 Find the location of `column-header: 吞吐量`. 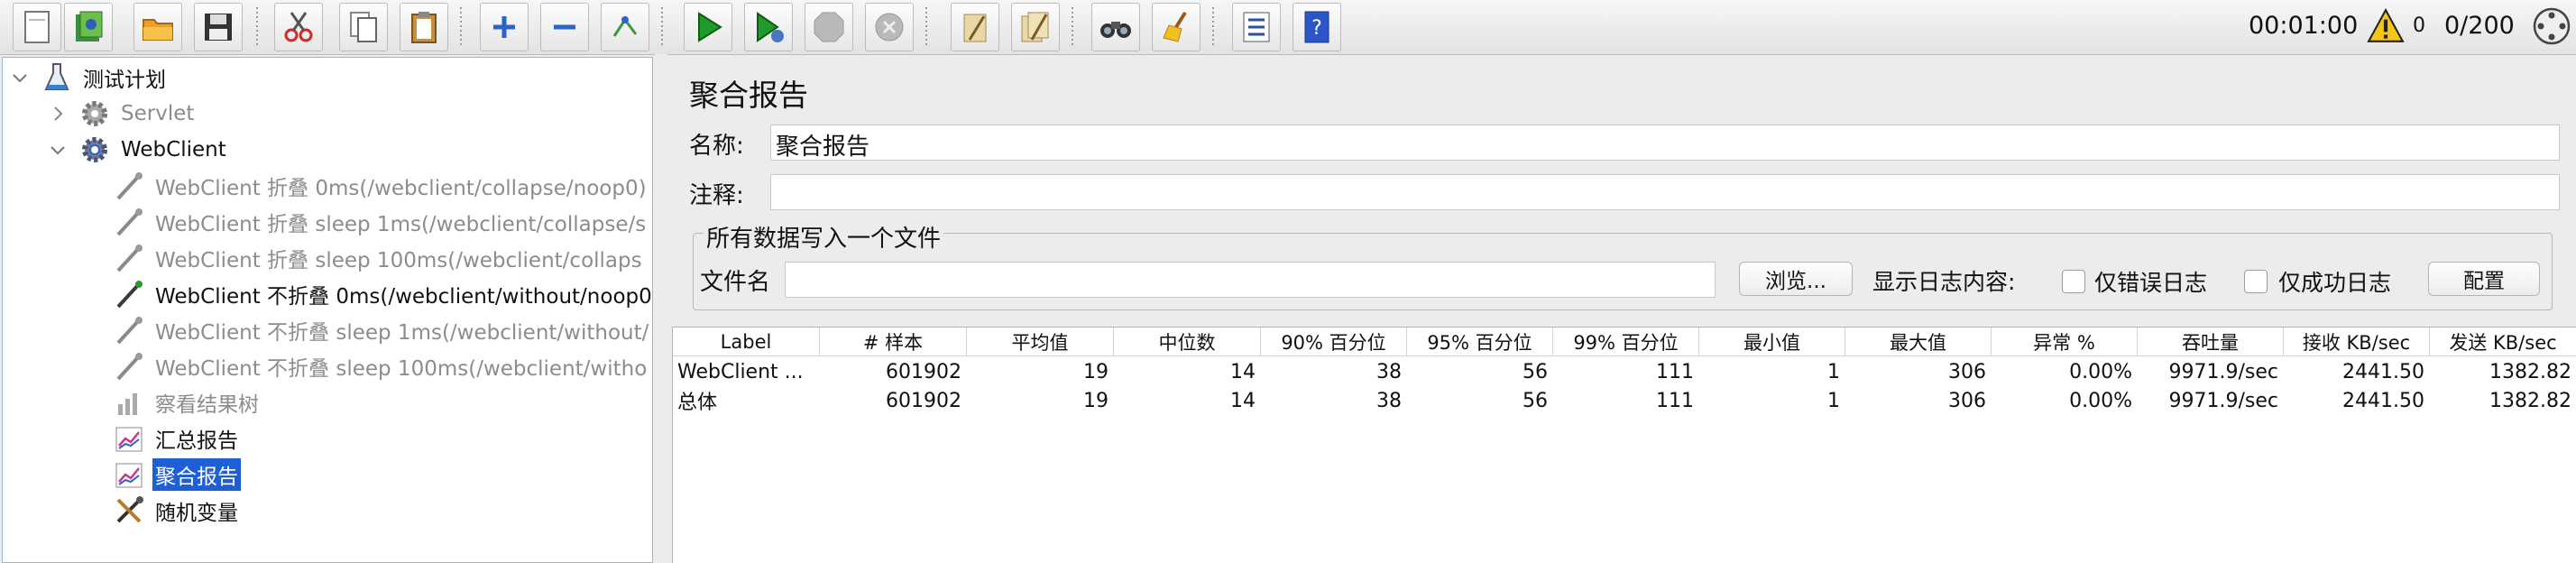

column-header: 吞吐量 is located at coordinates (2211, 342).